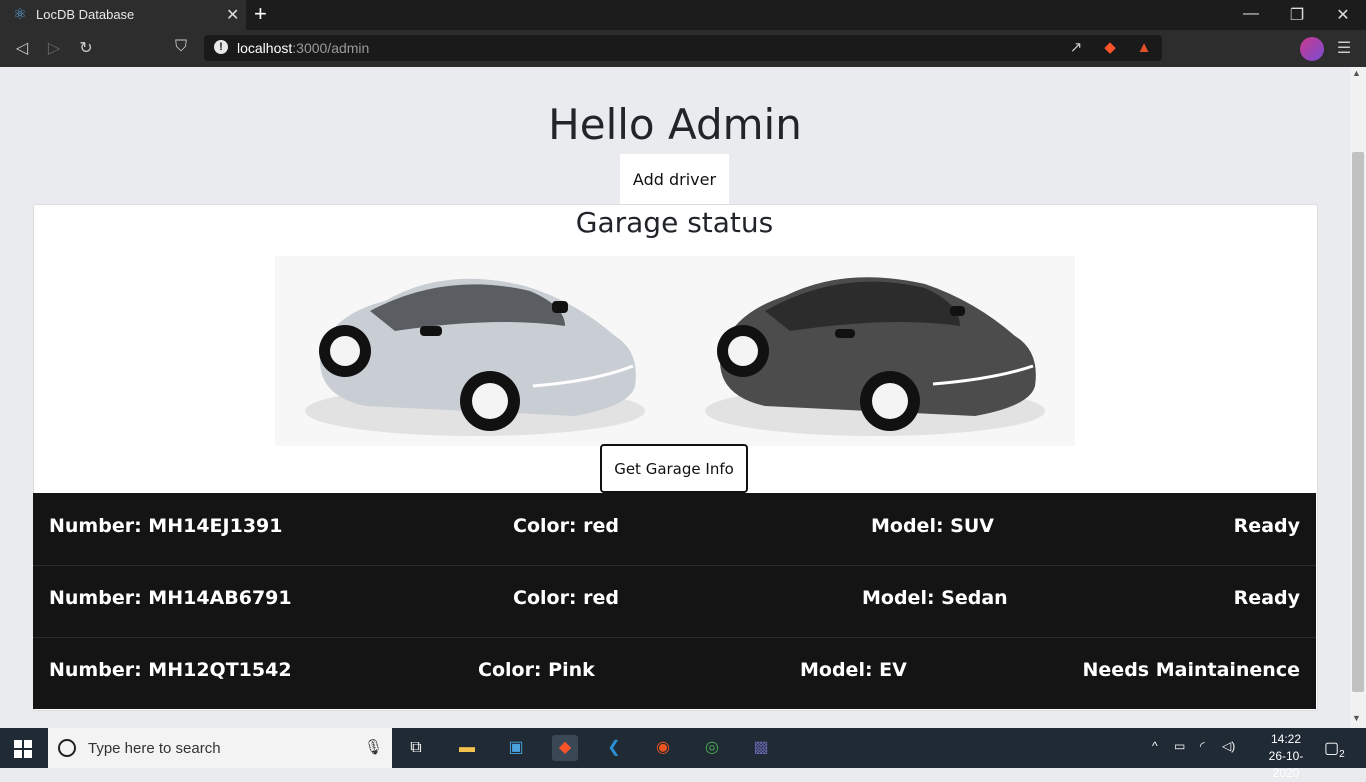  What do you see at coordinates (1191, 670) in the screenshot?
I see `car-status: Needs Maintainence` at bounding box center [1191, 670].